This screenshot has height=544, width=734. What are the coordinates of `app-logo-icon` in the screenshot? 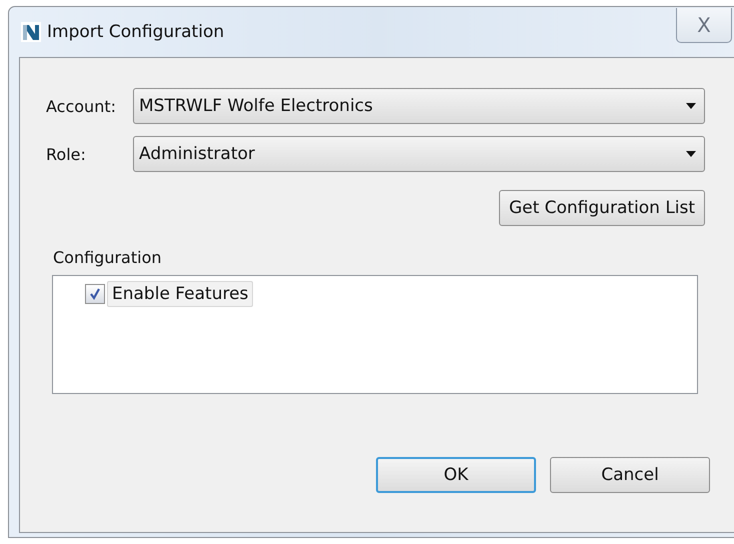 It's located at (31, 32).